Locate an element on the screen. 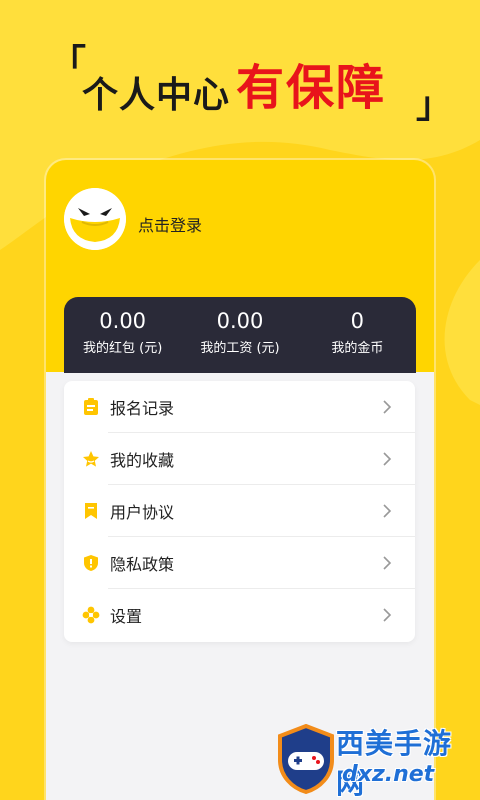 The image size is (480, 800). menu-item-settings: 设置 is located at coordinates (239, 615).